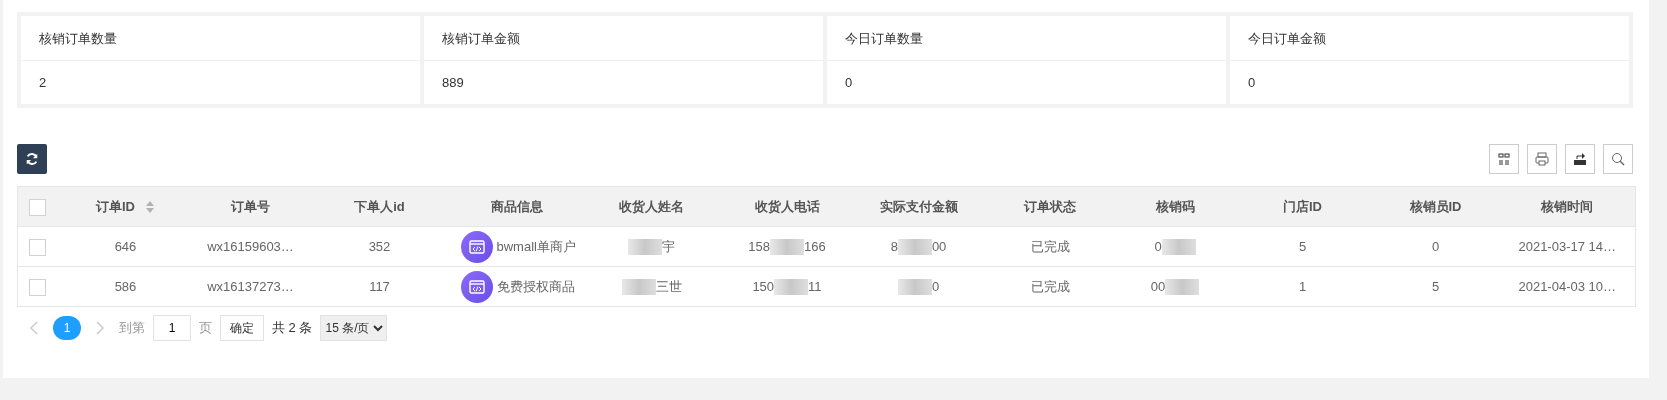 Image resolution: width=1667 pixels, height=400 pixels. I want to click on refresh-icon, so click(32, 159).